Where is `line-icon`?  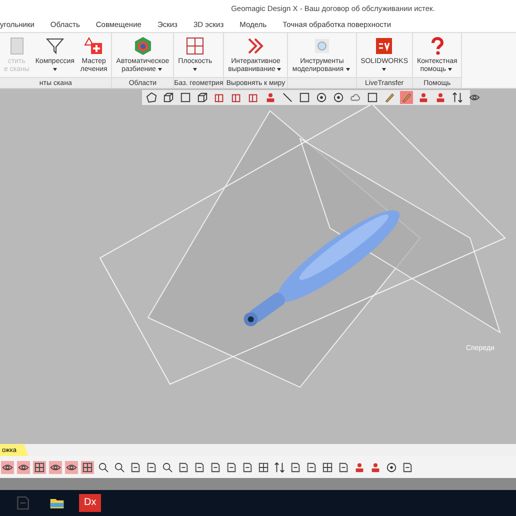
line-icon is located at coordinates (287, 98).